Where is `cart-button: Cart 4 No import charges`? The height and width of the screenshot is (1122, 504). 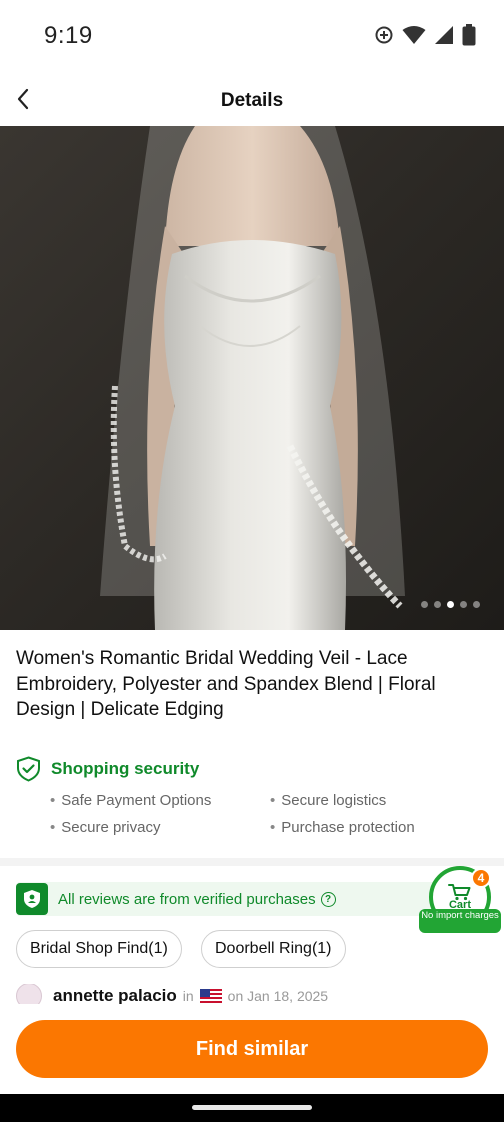 cart-button: Cart 4 No import charges is located at coordinates (460, 902).